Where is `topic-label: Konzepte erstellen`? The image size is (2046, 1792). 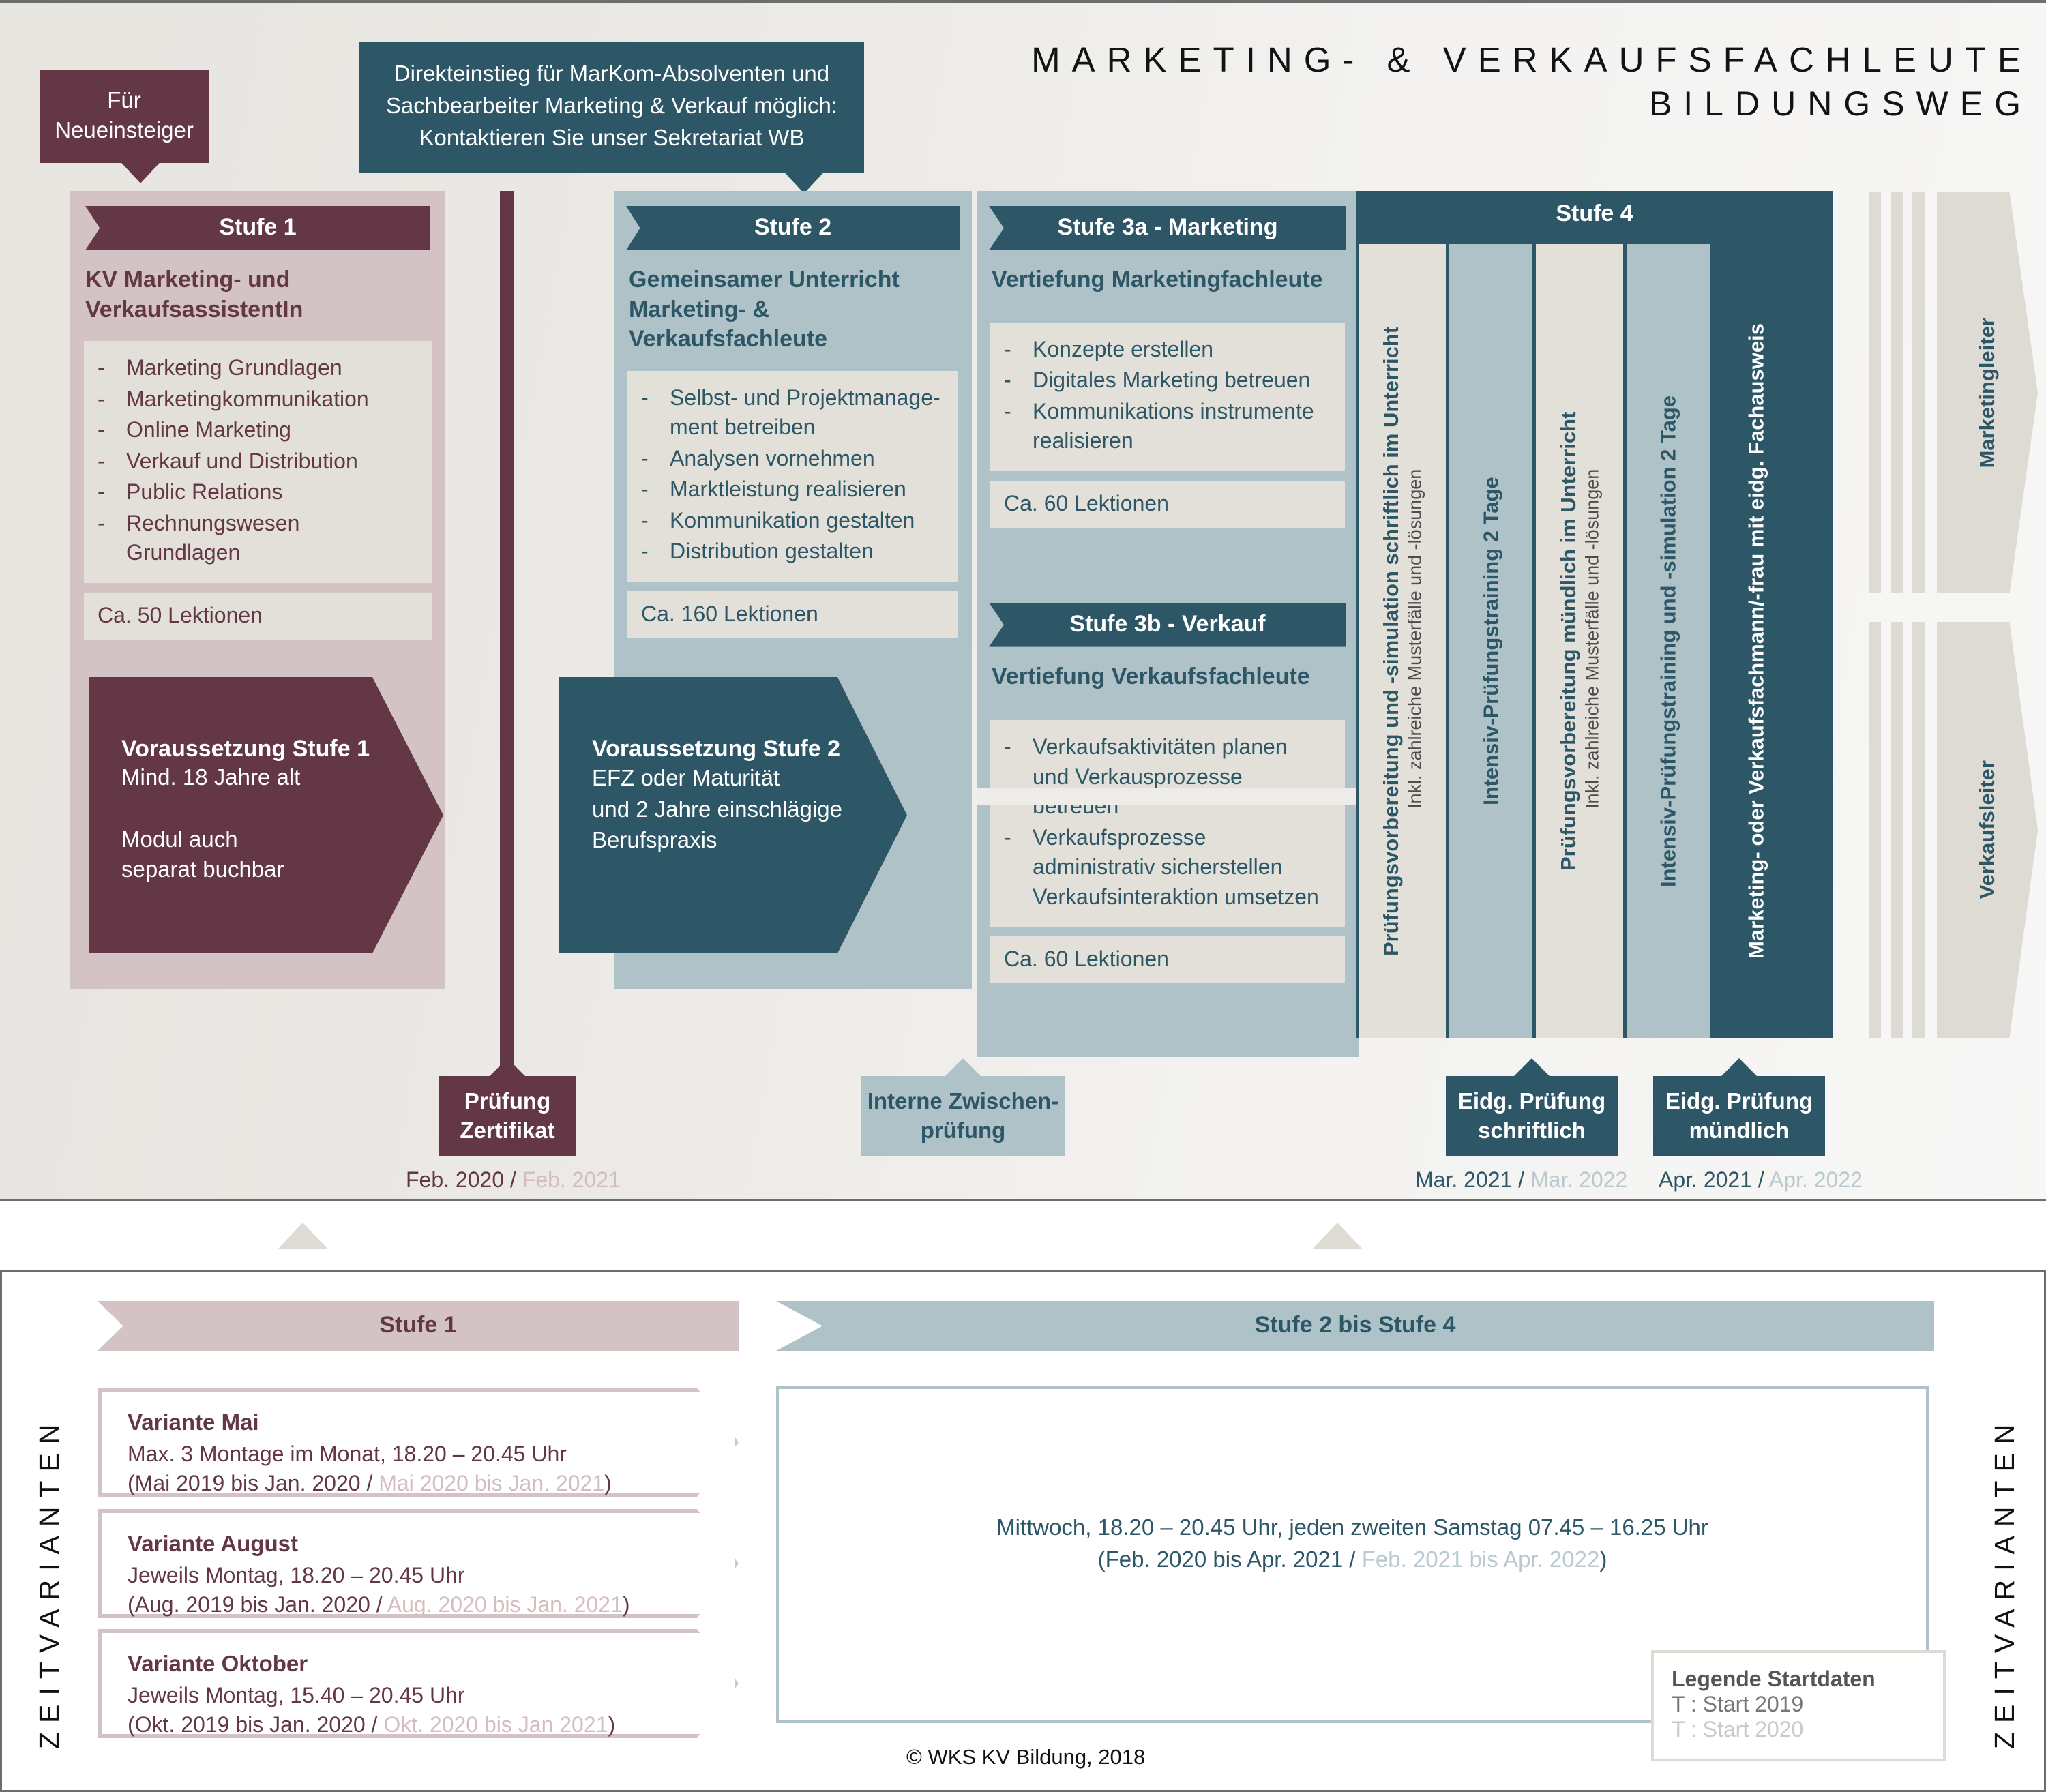
topic-label: Konzepte erstellen is located at coordinates (1124, 348).